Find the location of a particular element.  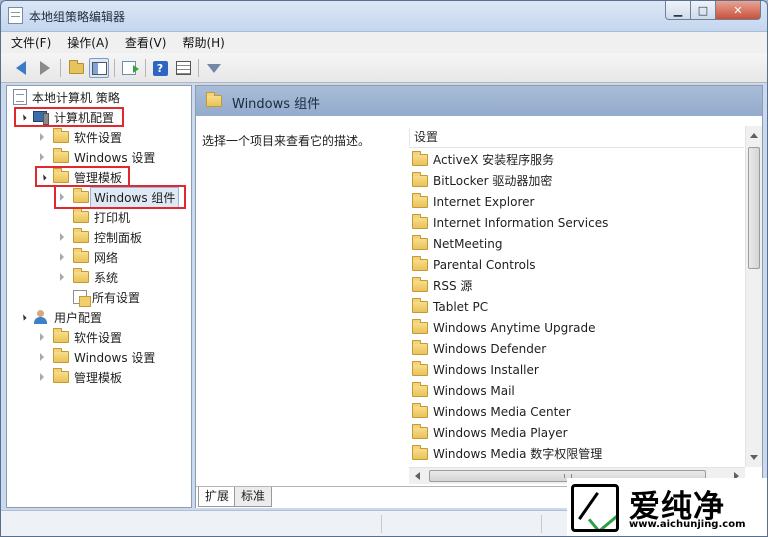

up-folder-icon is located at coordinates (76, 66).